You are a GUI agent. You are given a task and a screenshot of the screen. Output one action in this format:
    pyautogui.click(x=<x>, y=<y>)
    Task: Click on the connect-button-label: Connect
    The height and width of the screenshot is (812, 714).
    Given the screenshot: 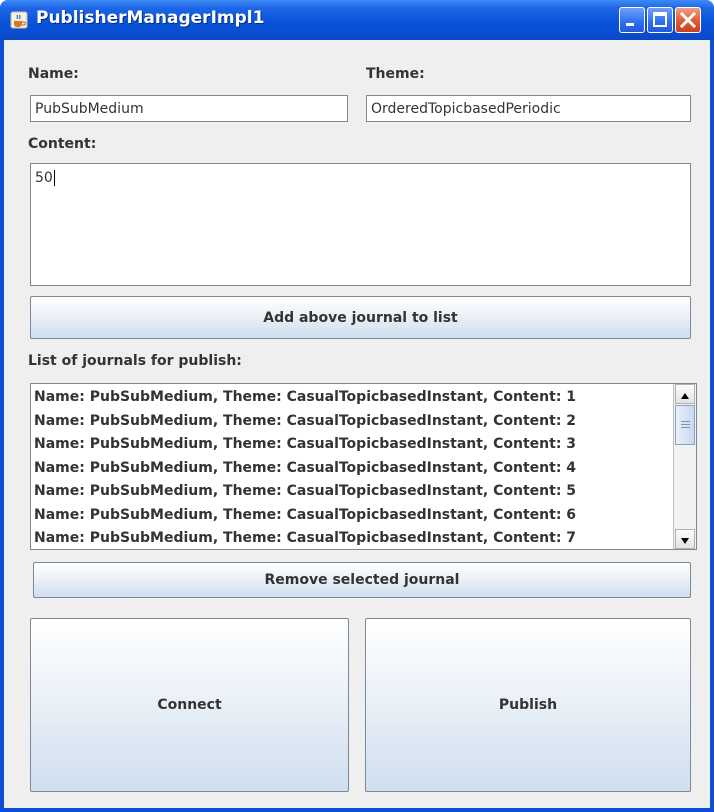 What is the action you would take?
    pyautogui.click(x=189, y=705)
    